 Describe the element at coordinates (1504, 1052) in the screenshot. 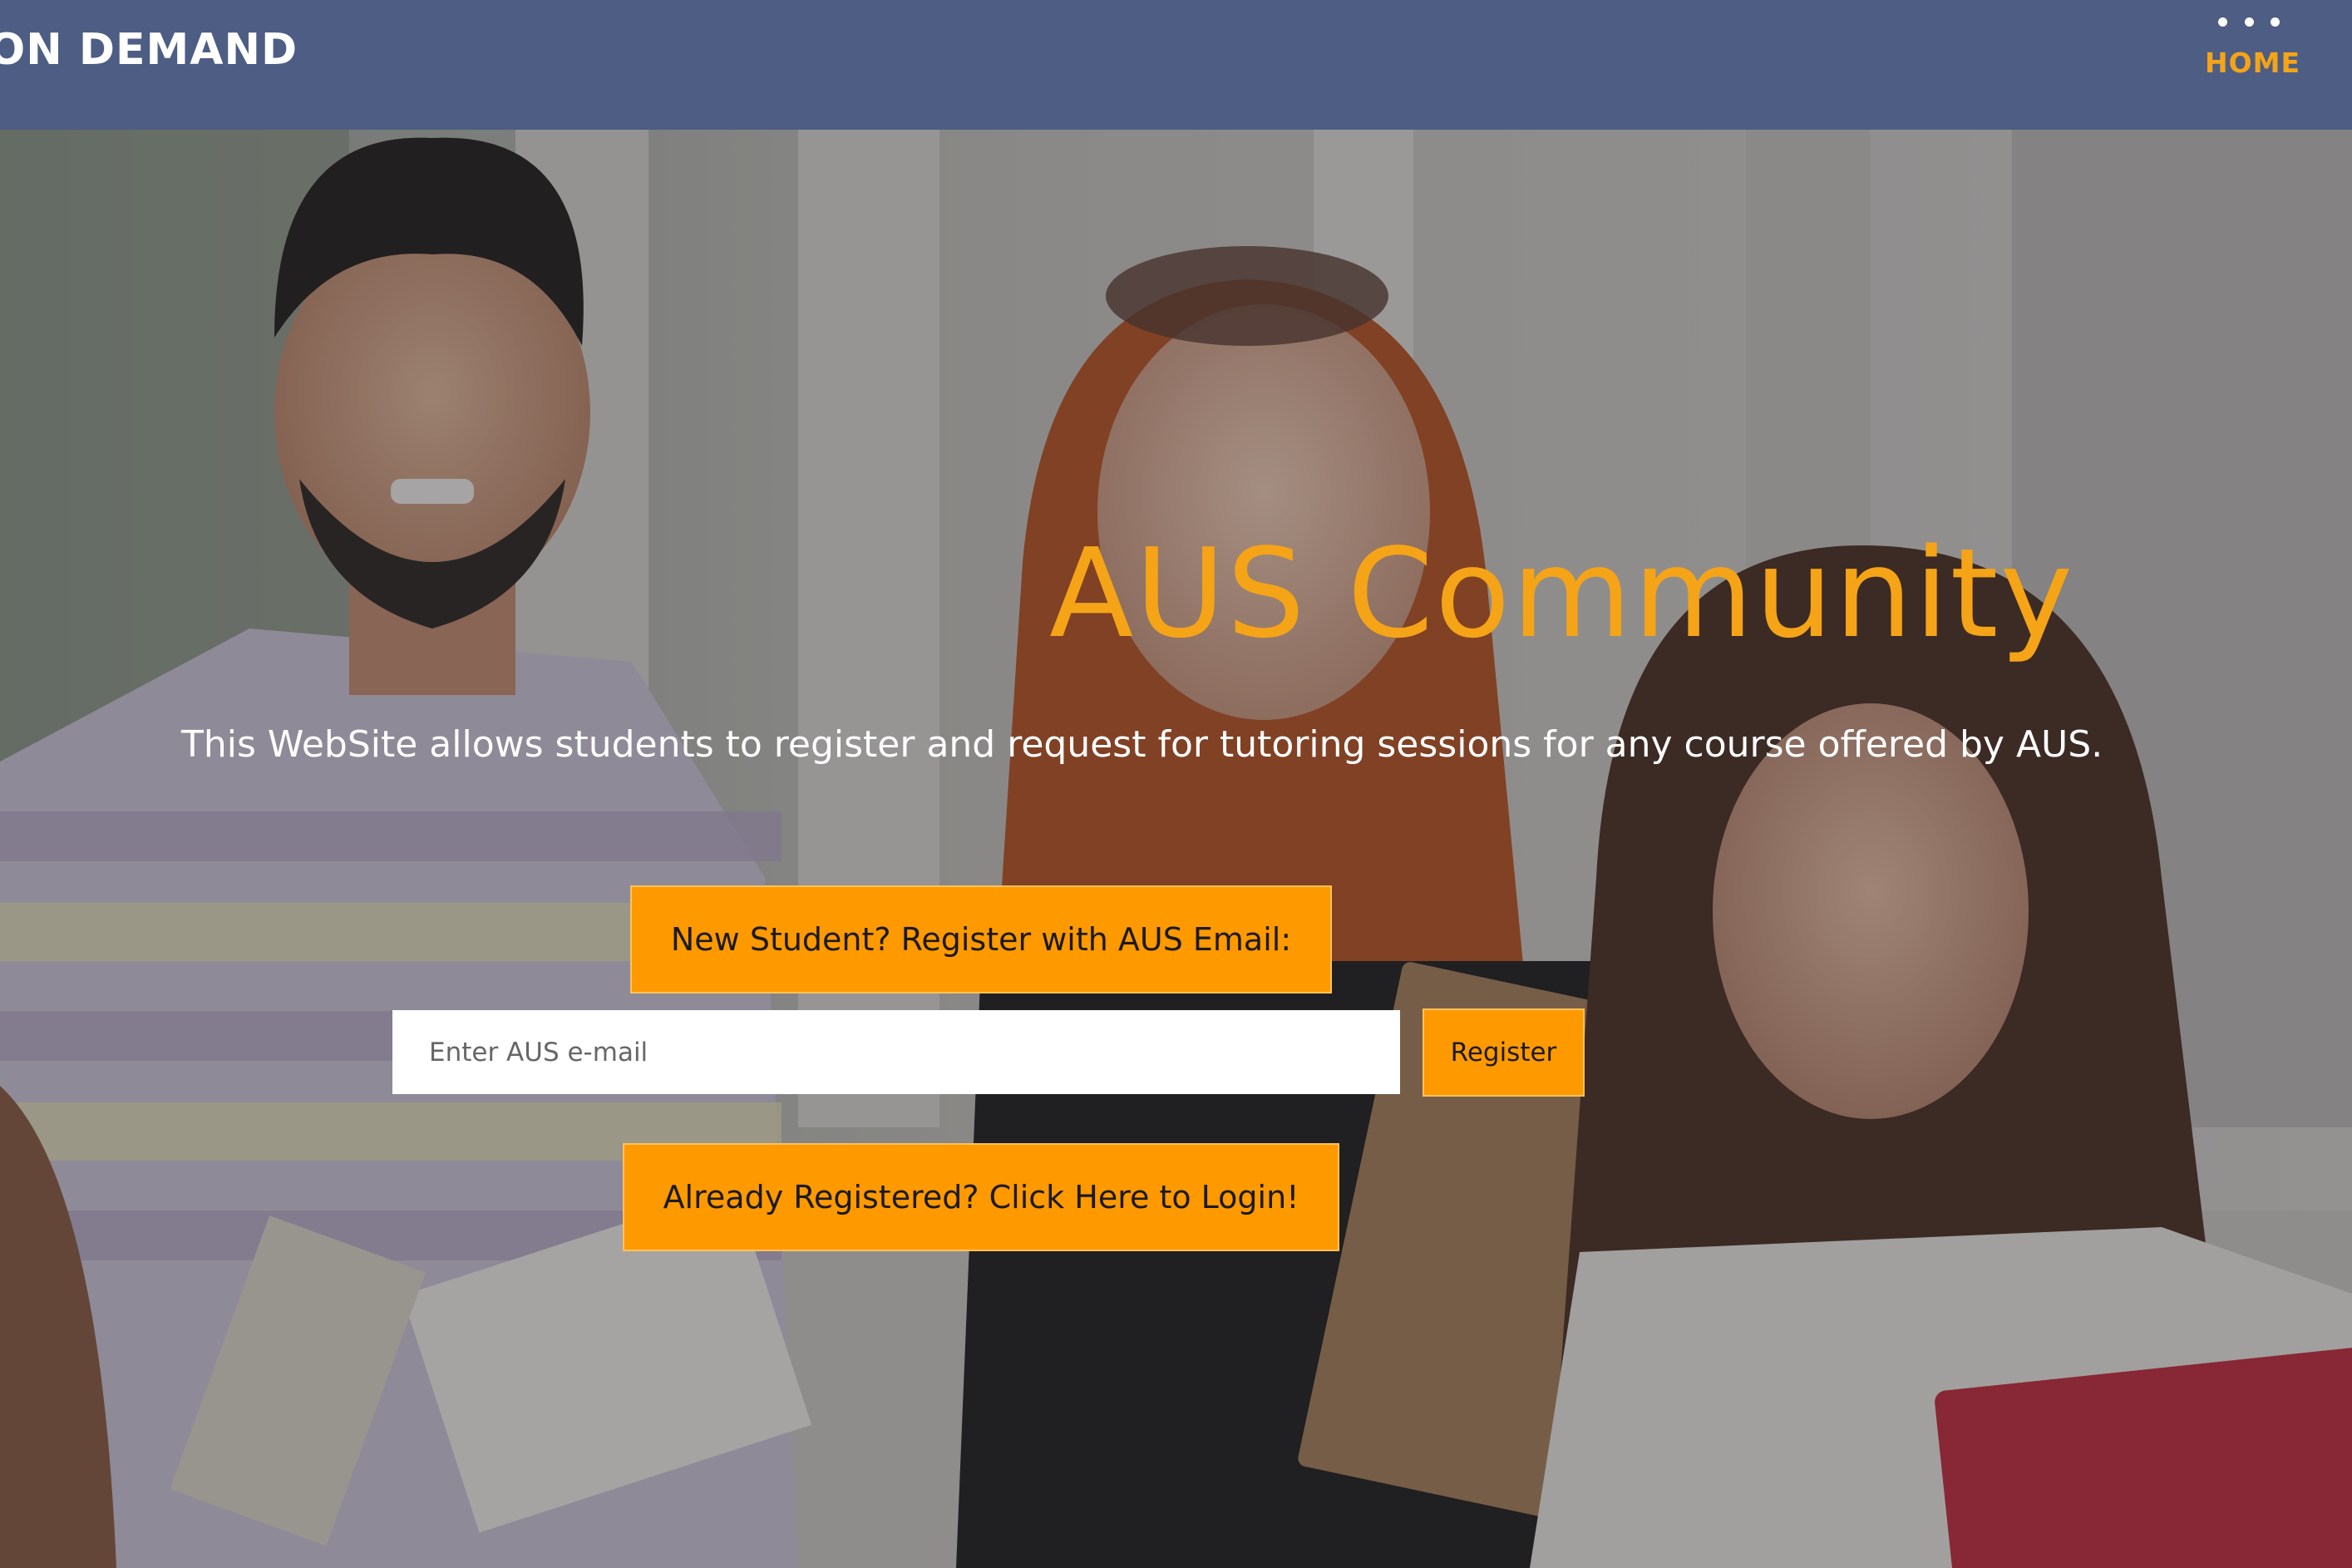

I see `register-button: Register` at that location.